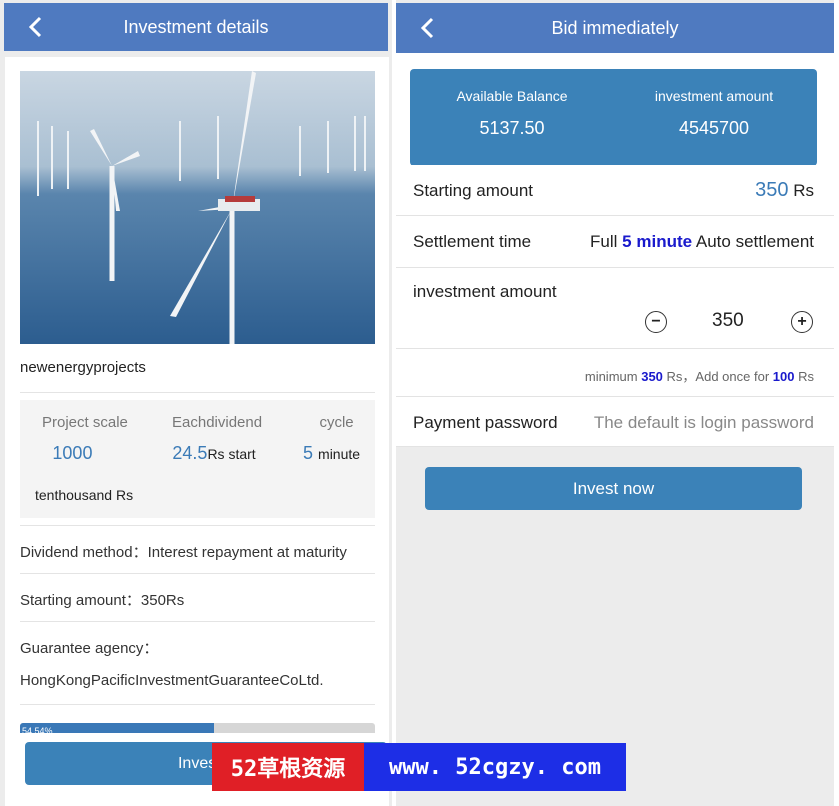  I want to click on available-balance: Available Balance 5137.50, so click(512, 113).